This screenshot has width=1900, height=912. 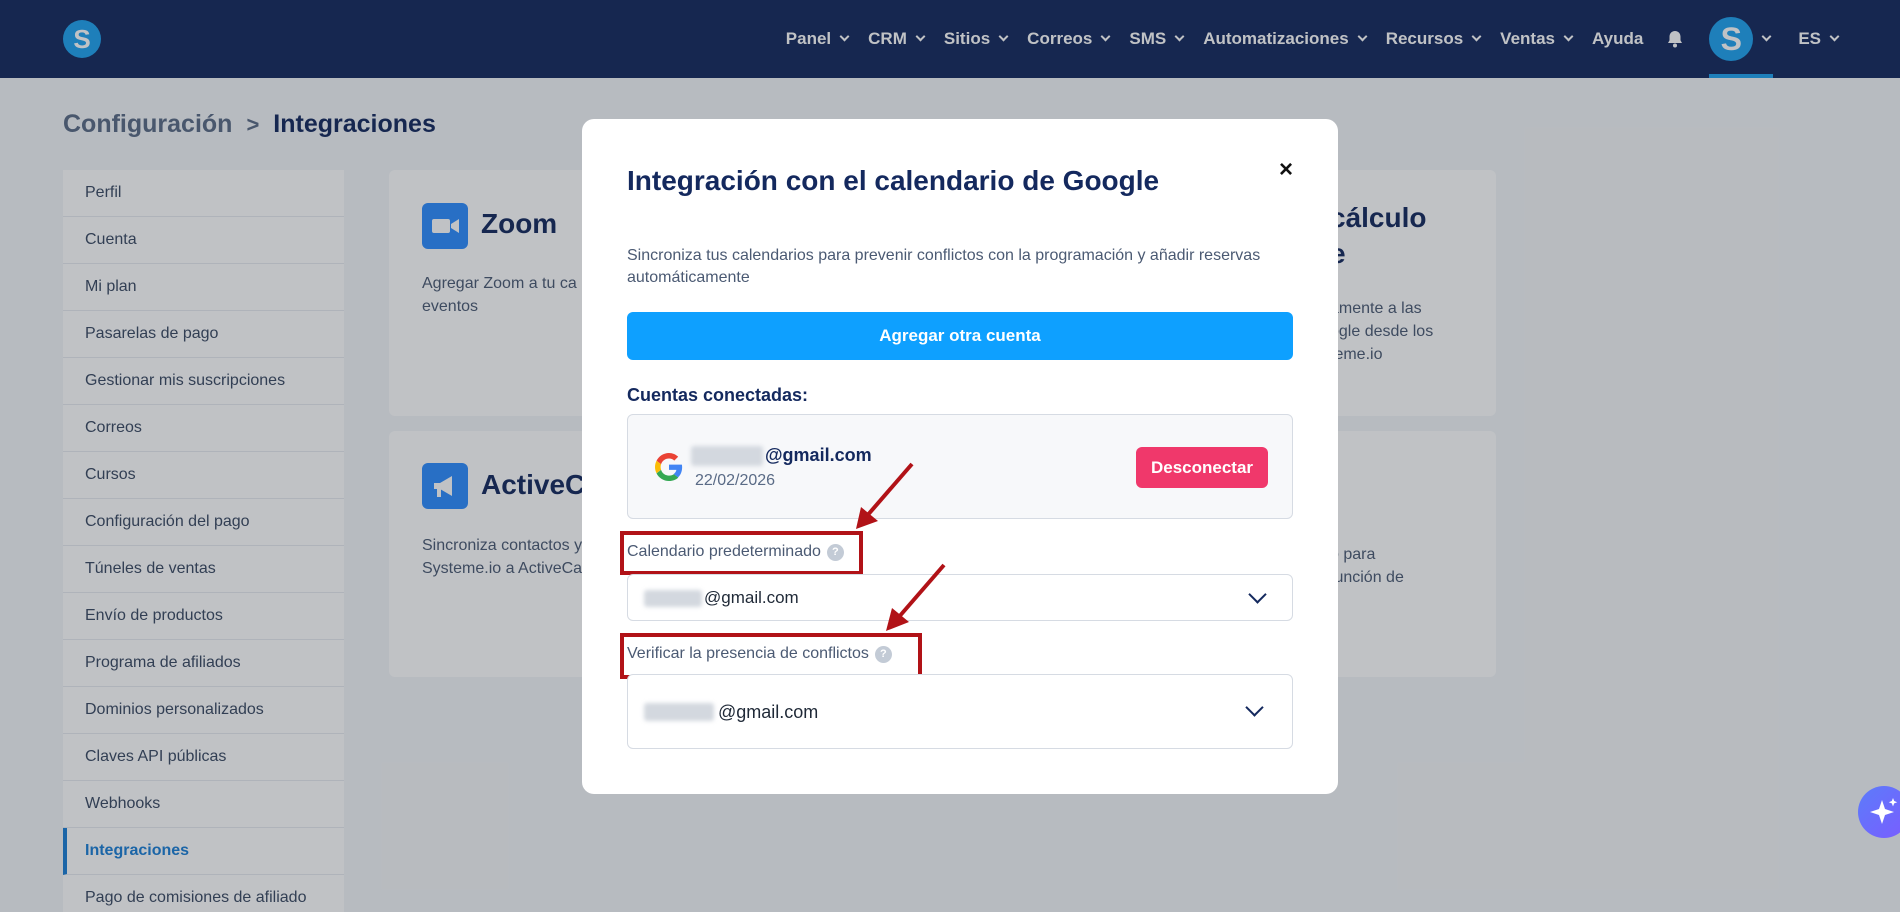 I want to click on conflicts-label: Verificar la presencia de conflictos ?, so click(x=759, y=654).